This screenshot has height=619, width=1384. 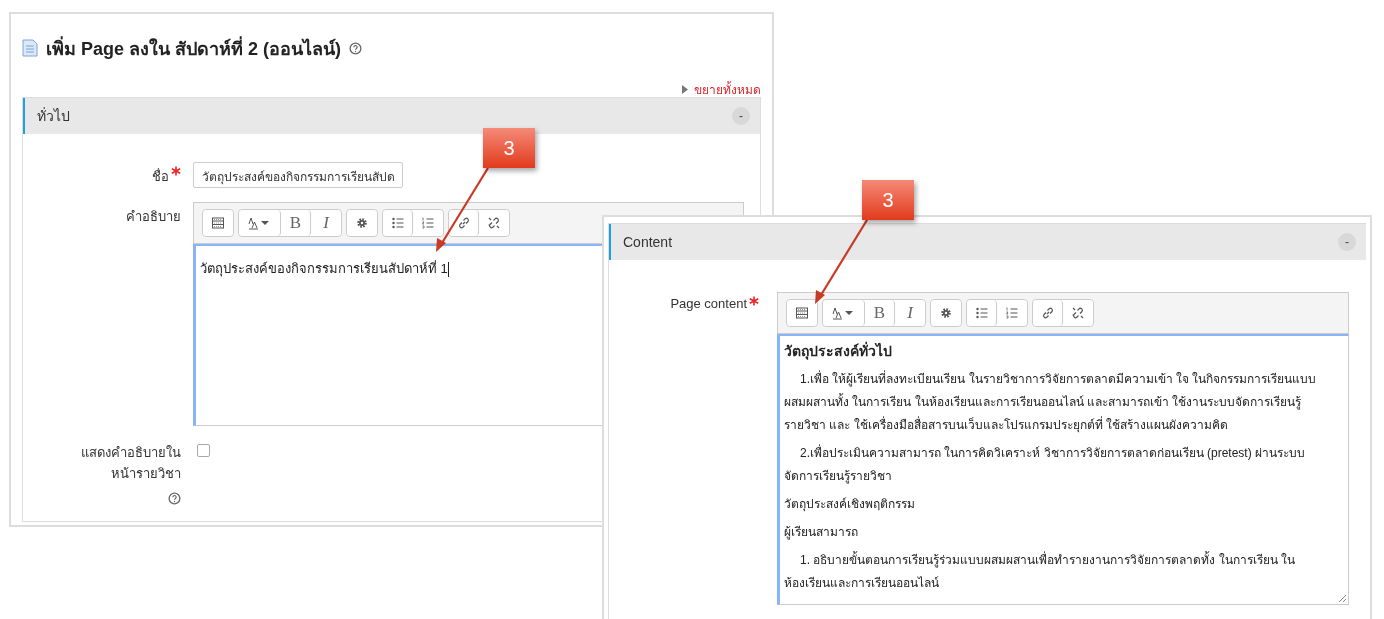 I want to click on section-title: Content, so click(x=648, y=242).